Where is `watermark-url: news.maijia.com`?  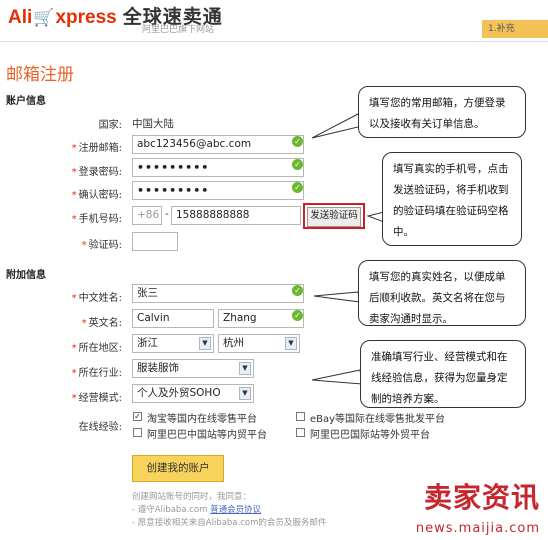
watermark-url: news.maijia.com is located at coordinates (477, 528).